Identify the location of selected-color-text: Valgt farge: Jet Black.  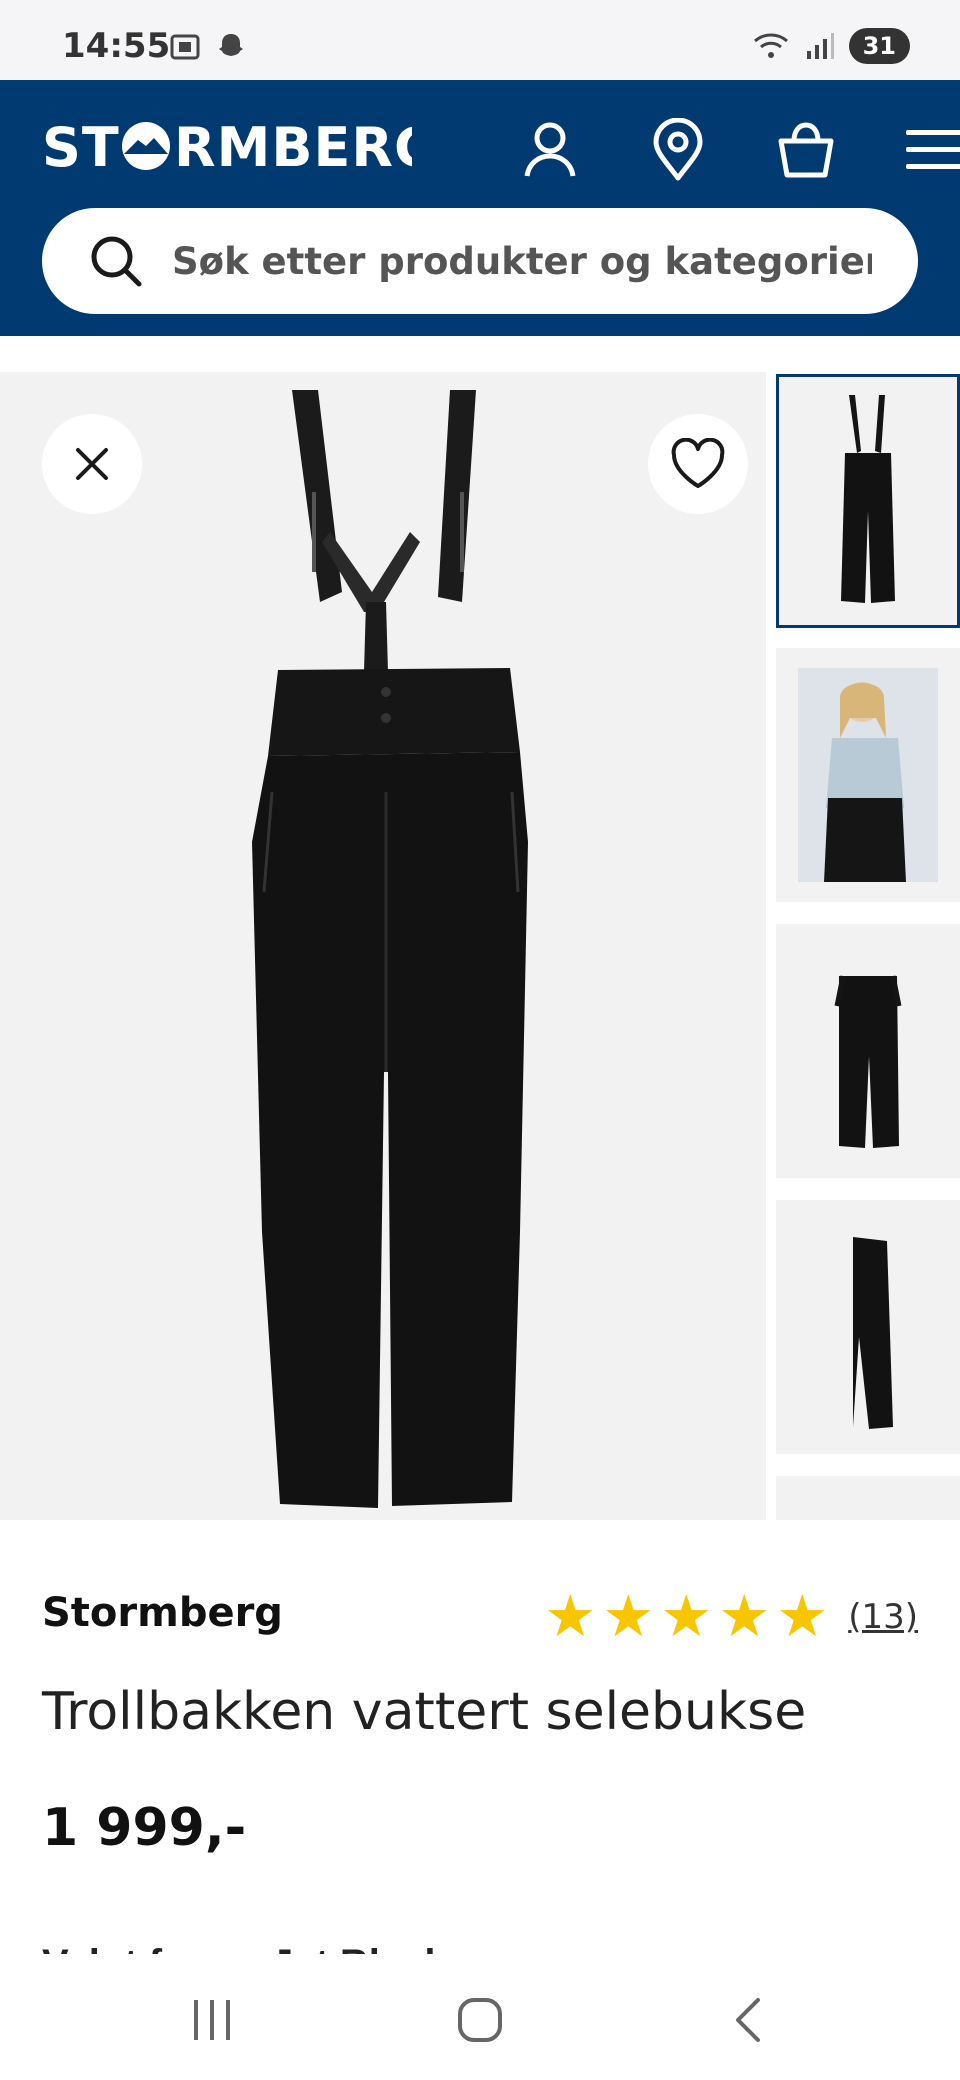
(480, 1945).